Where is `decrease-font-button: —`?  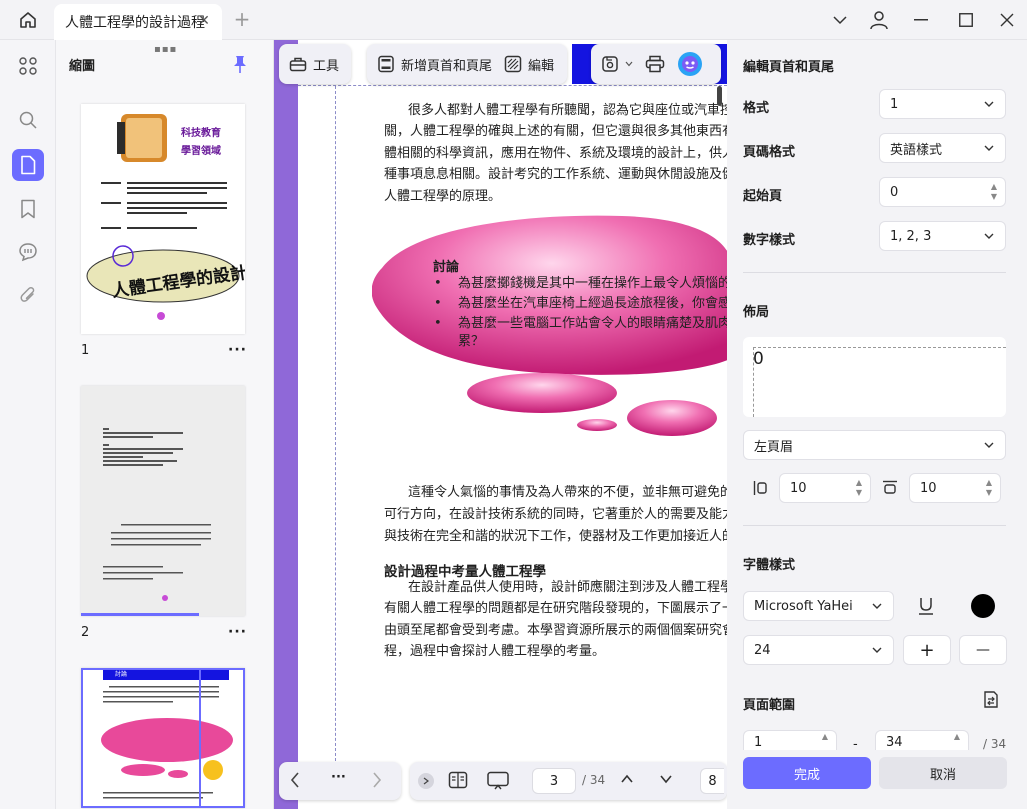 decrease-font-button: — is located at coordinates (983, 650).